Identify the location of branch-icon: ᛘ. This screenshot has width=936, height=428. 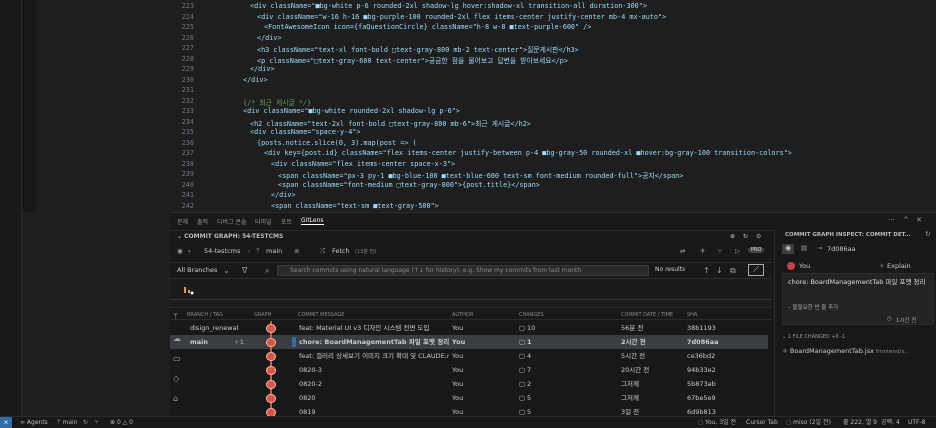
(175, 316).